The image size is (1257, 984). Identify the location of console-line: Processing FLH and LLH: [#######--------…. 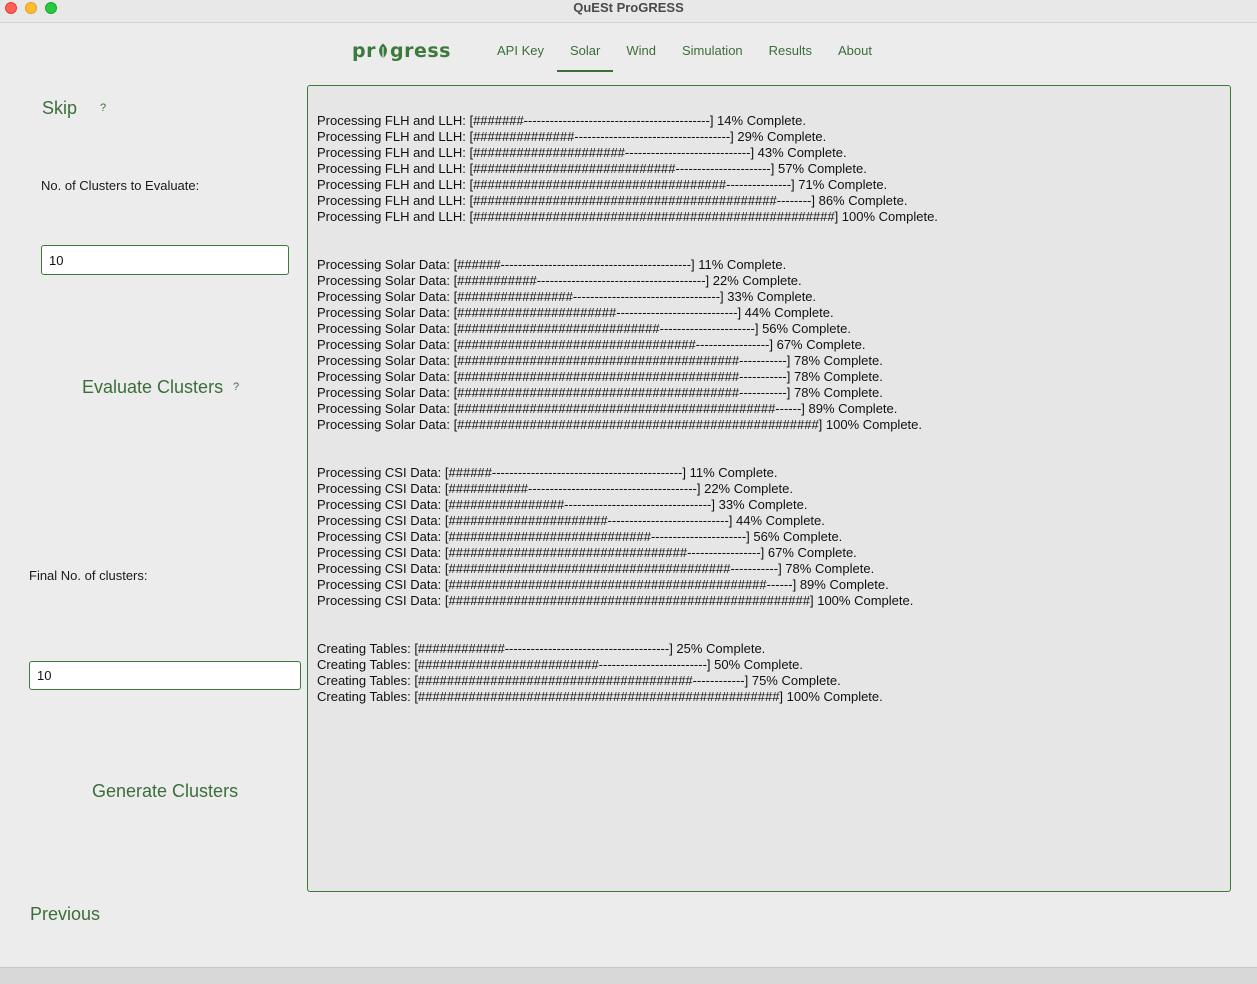
(561, 120).